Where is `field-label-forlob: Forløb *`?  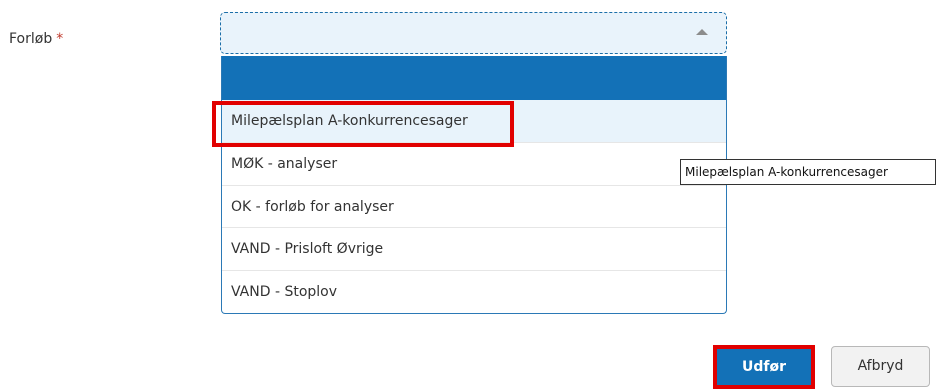 field-label-forlob: Forløb * is located at coordinates (36, 39).